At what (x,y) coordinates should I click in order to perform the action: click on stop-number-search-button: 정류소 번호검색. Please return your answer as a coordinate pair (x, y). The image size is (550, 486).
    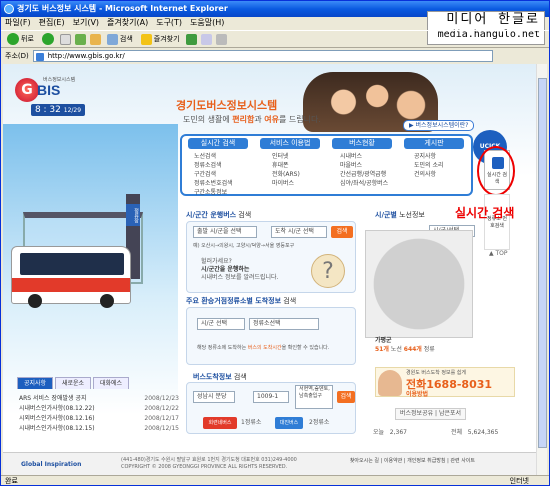
    Looking at the image, I should click on (497, 222).